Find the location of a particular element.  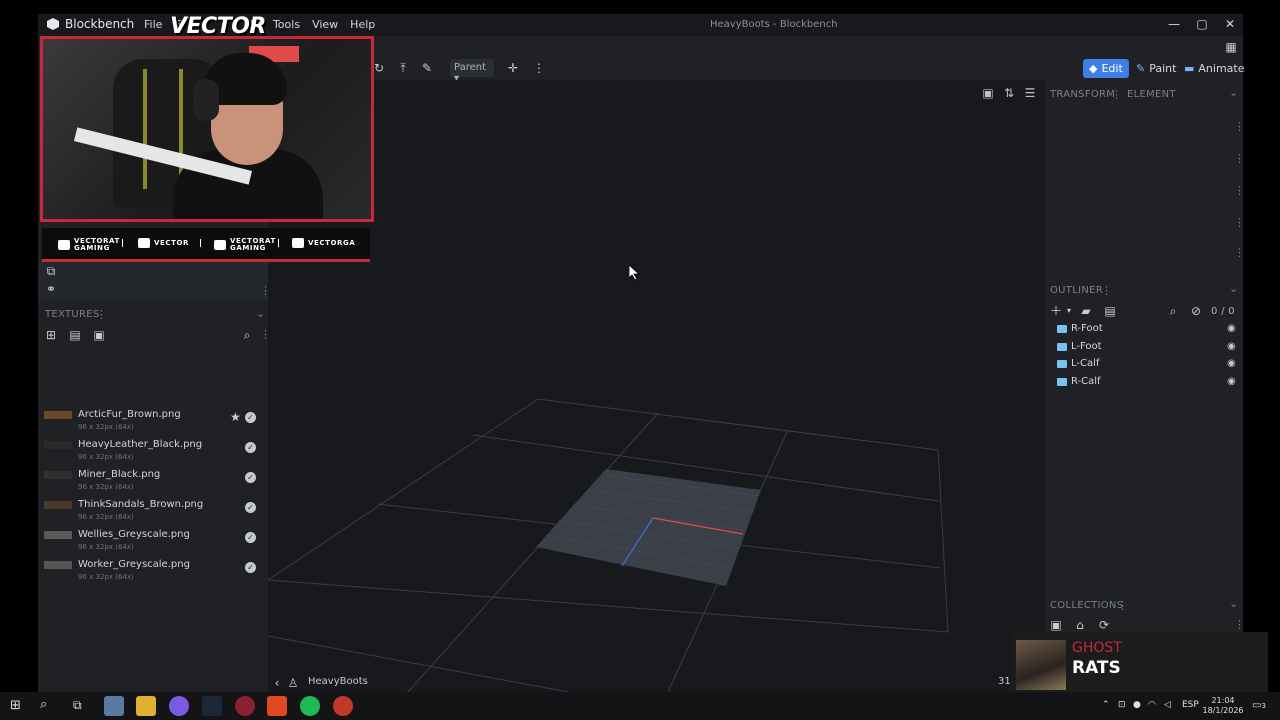

app-icon-spotify is located at coordinates (310, 706).